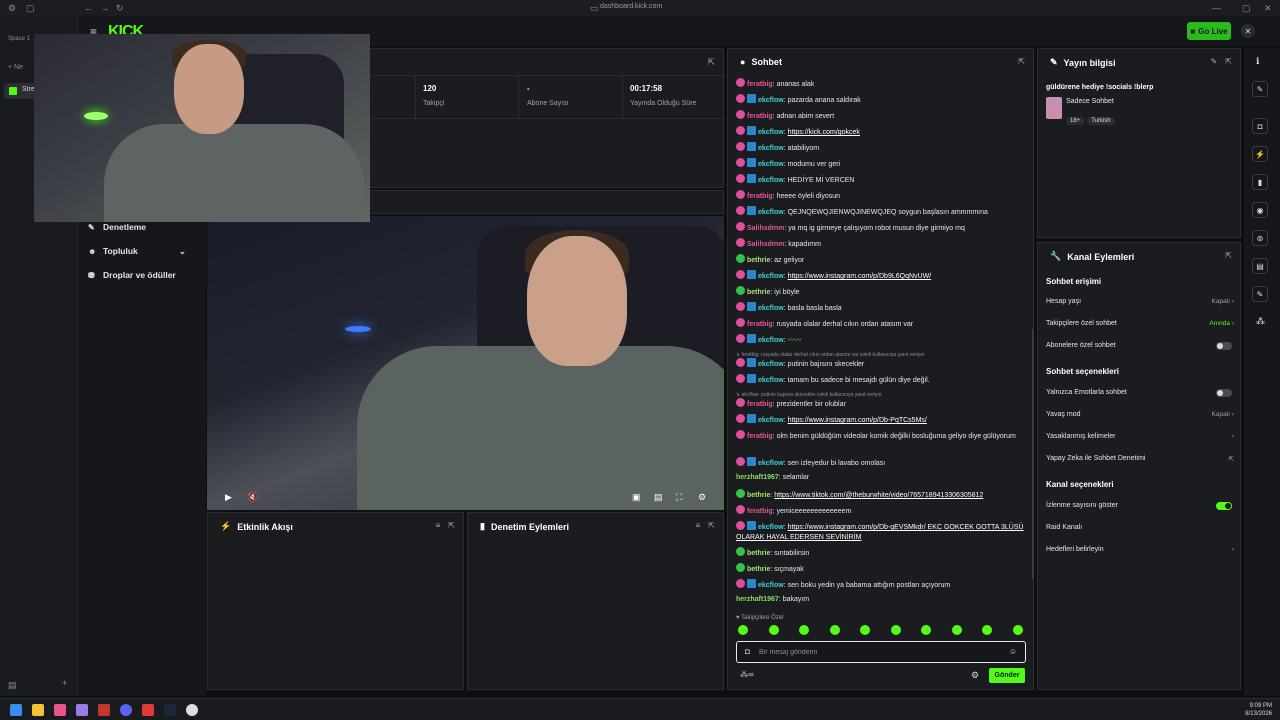  What do you see at coordinates (881, 340) in the screenshot?
I see `chat-message: ekcflow: 〰〰` at bounding box center [881, 340].